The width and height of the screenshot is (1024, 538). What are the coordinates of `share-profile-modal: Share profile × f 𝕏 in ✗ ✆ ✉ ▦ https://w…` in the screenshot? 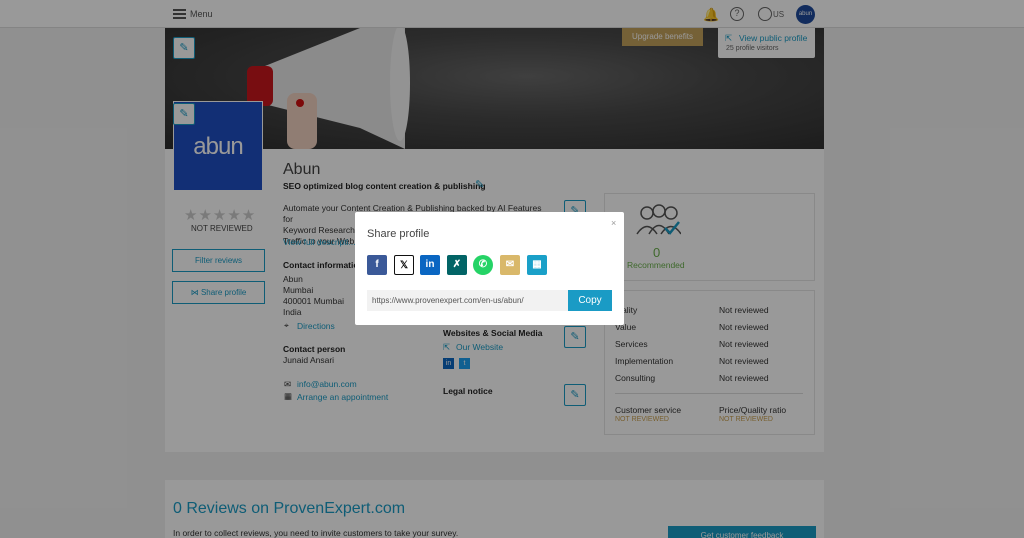 It's located at (489, 268).